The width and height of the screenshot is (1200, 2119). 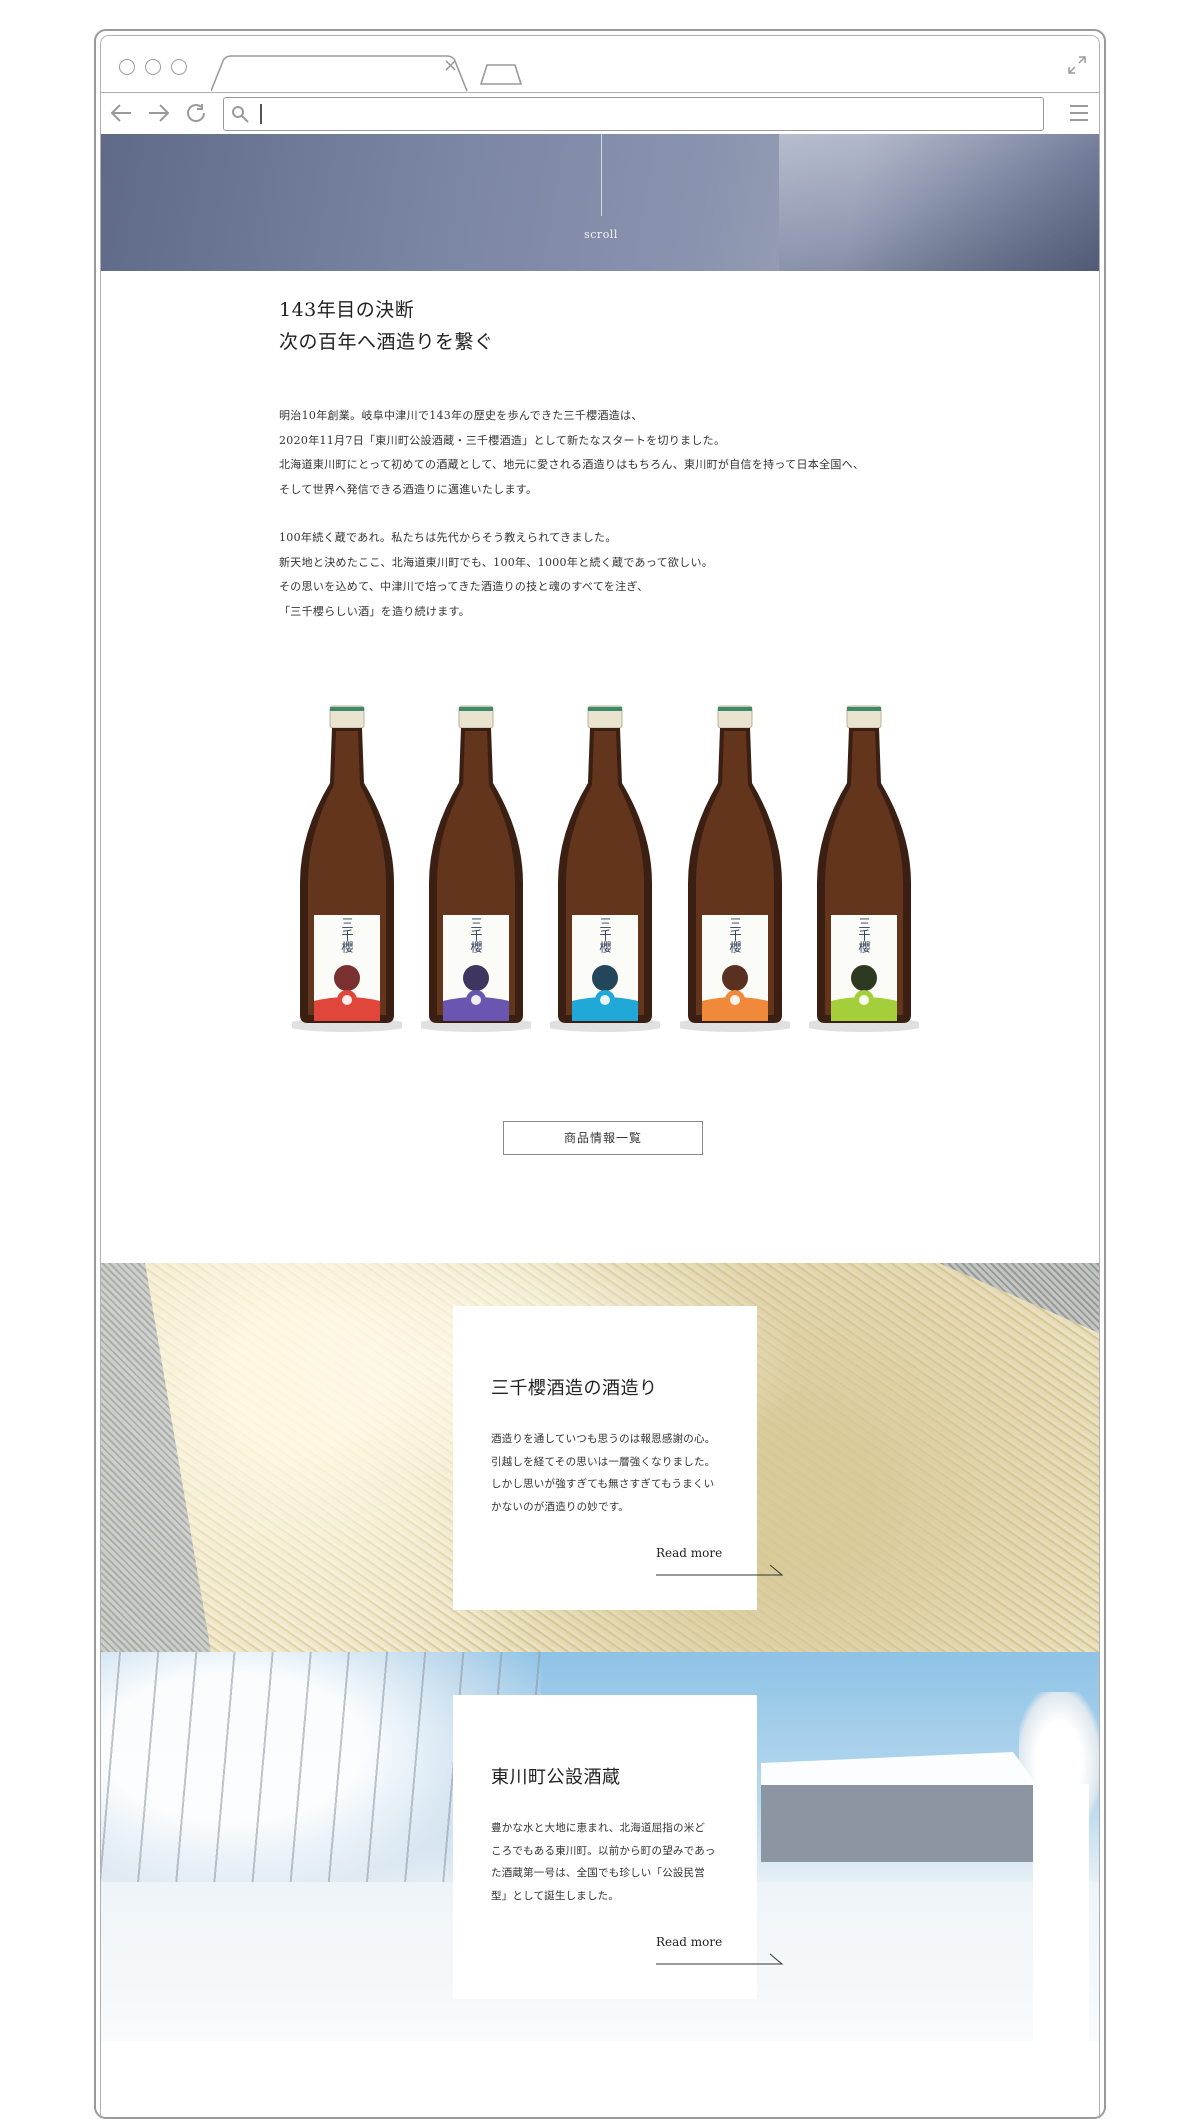 I want to click on card-line: 豊かな水と大地に恵まれ、北海道屈指の米ど, so click(x=598, y=1828).